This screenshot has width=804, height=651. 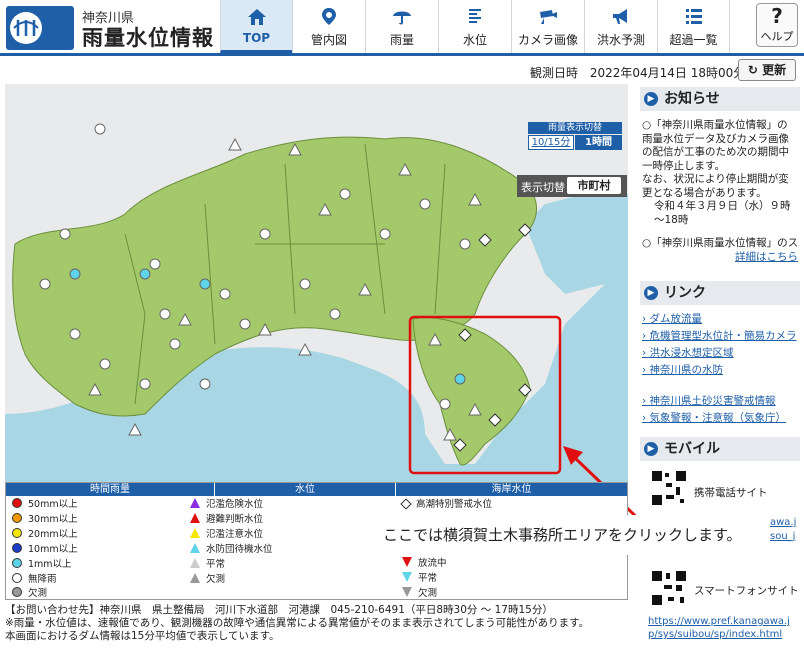 What do you see at coordinates (594, 185) in the screenshot?
I see `display-switch-value: 市町村` at bounding box center [594, 185].